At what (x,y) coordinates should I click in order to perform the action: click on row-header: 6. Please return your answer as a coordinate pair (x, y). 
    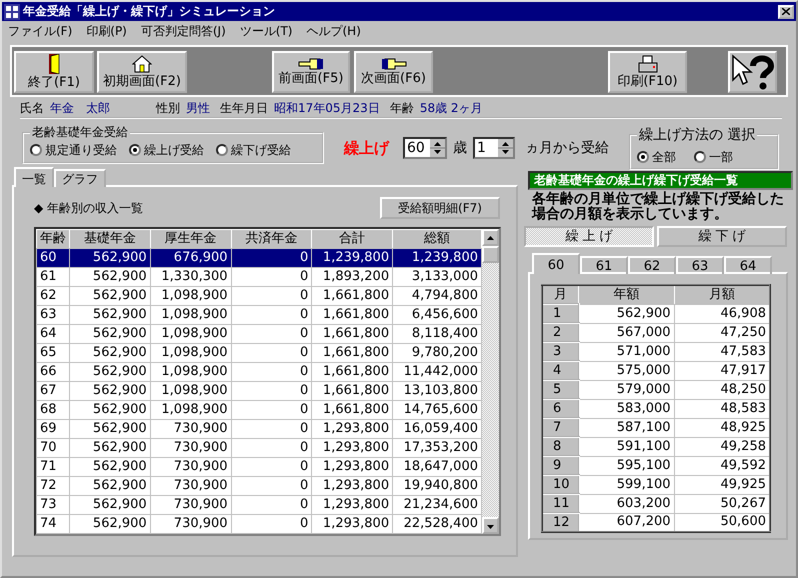
    Looking at the image, I should click on (560, 408).